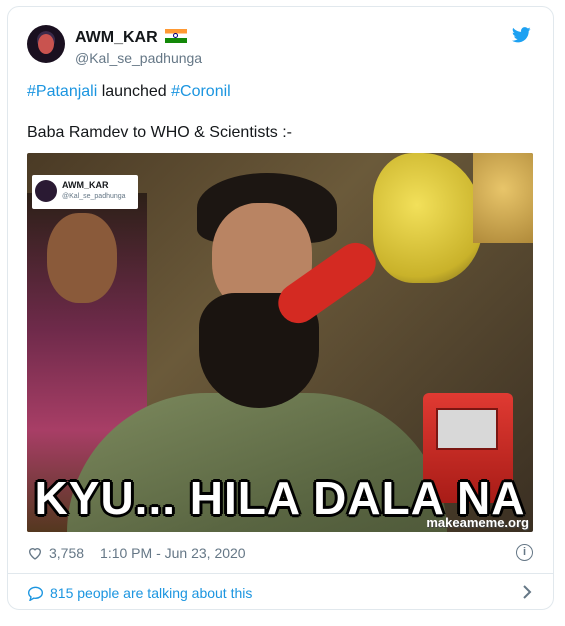 This screenshot has height=626, width=565. I want to click on talking-count-text: 815 people are talking about this, so click(151, 593).